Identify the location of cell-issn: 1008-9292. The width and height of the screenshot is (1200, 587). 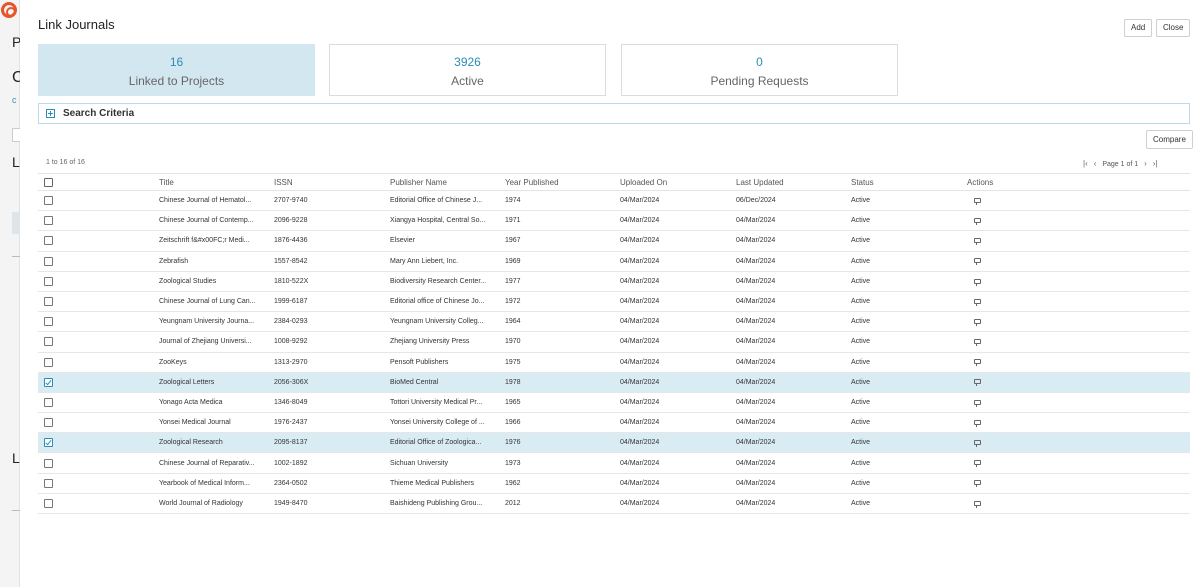
(326, 342).